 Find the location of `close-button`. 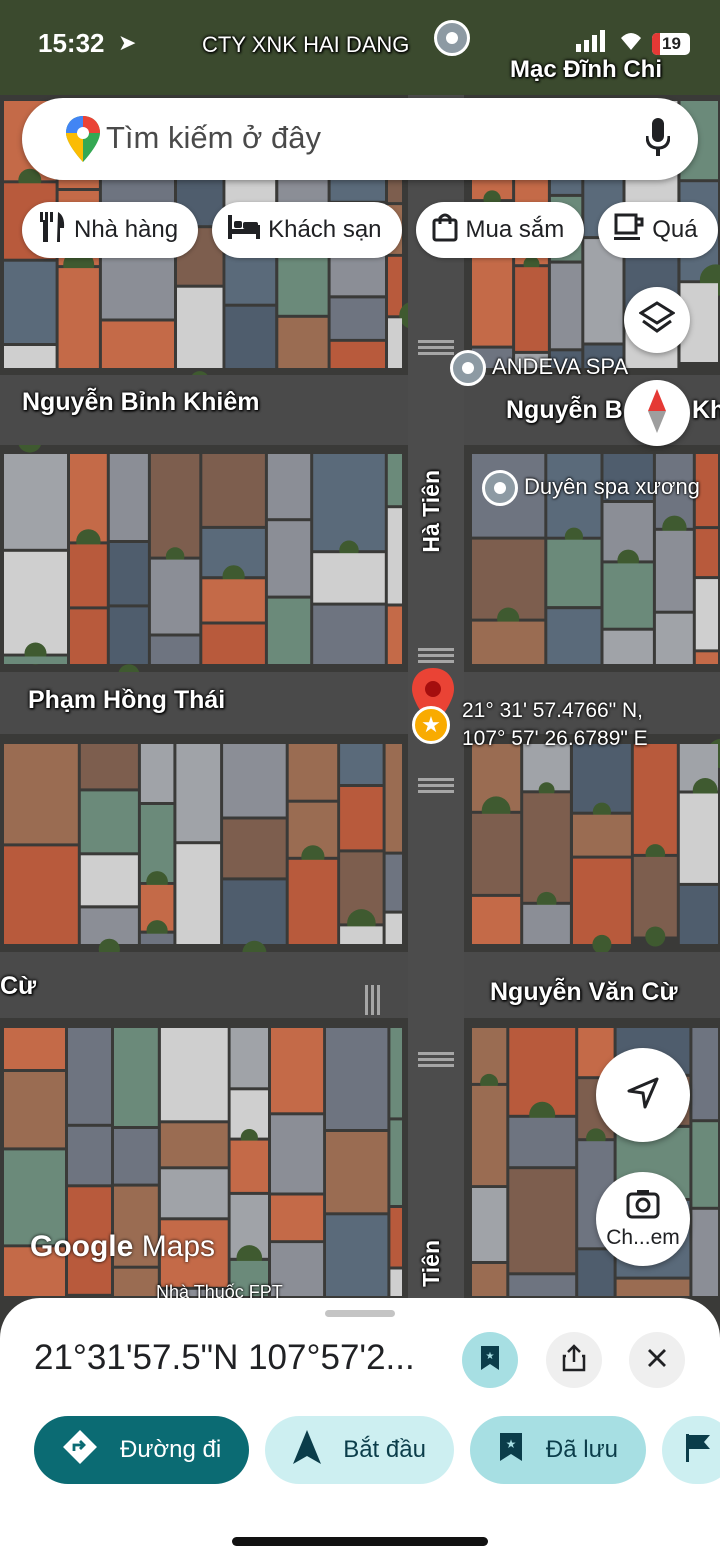

close-button is located at coordinates (657, 1360).